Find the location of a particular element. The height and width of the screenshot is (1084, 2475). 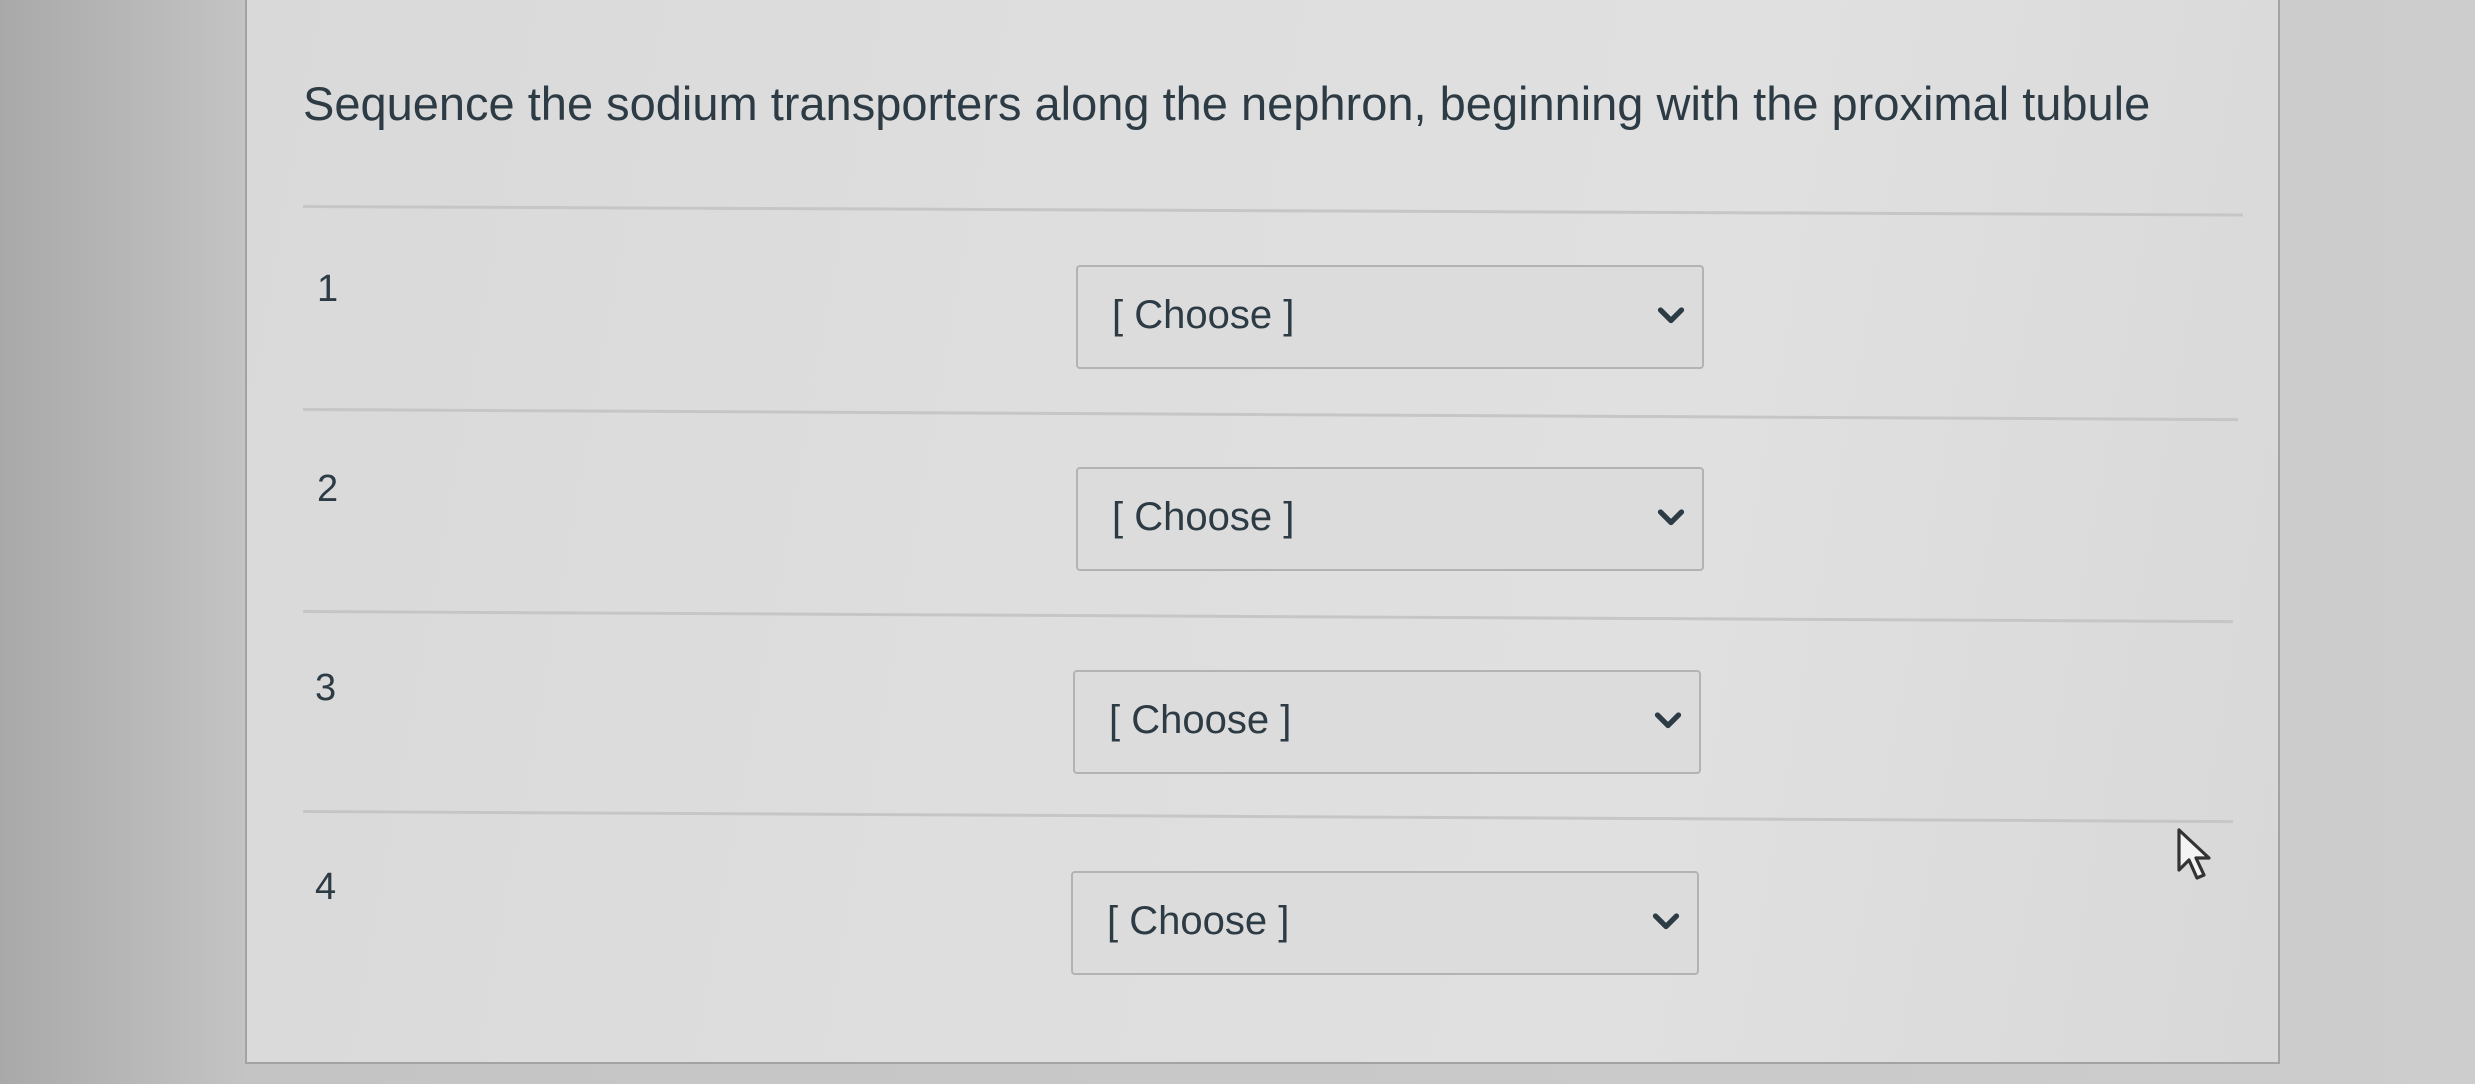

row-number: 2 is located at coordinates (328, 489).